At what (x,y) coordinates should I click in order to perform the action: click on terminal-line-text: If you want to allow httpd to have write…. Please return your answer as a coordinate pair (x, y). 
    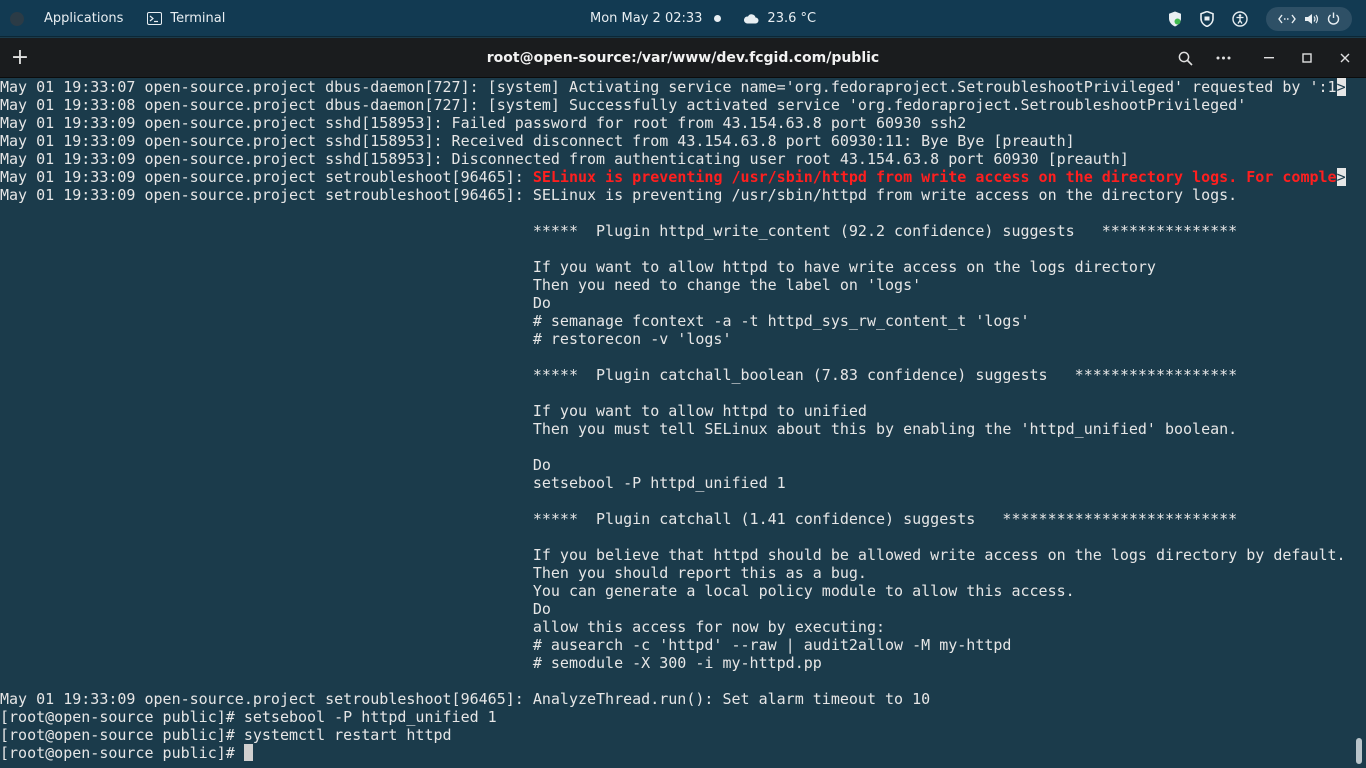
    Looking at the image, I should click on (578, 267).